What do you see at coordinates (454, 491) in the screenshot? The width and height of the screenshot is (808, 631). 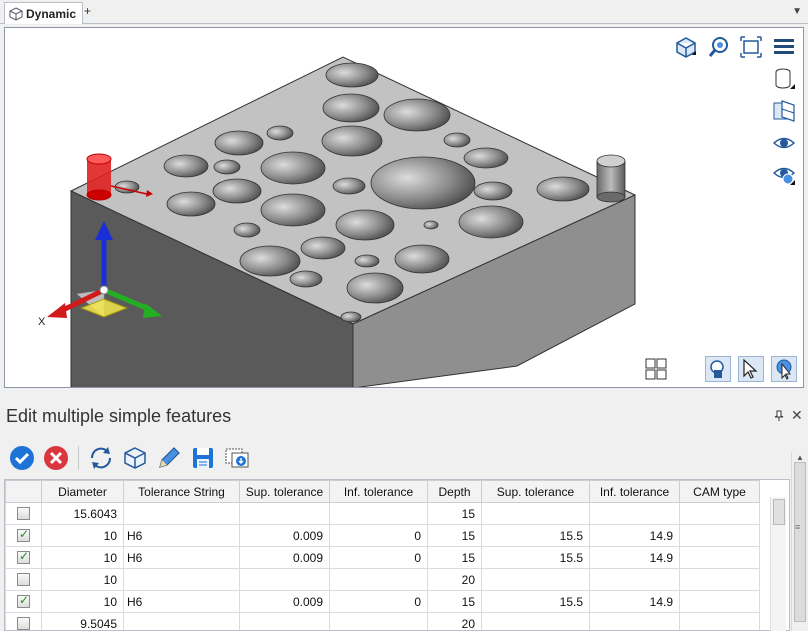 I see `column-header: Depth` at bounding box center [454, 491].